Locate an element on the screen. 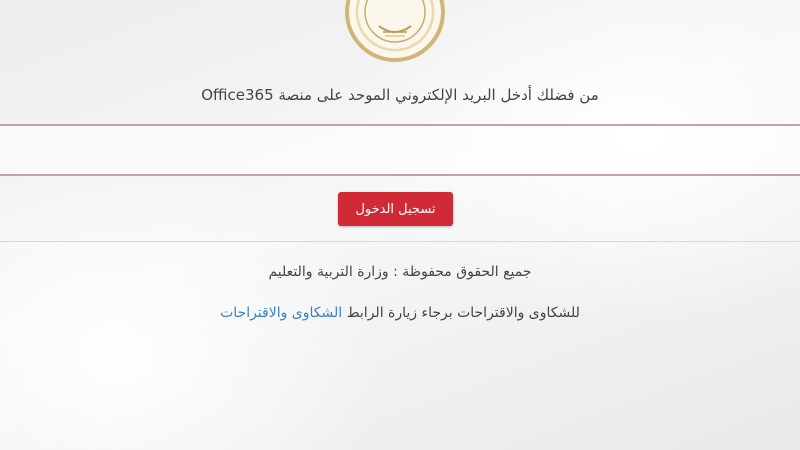 This screenshot has width=800, height=450. complaints-link: الشكاوى والاقتراحات is located at coordinates (281, 313).